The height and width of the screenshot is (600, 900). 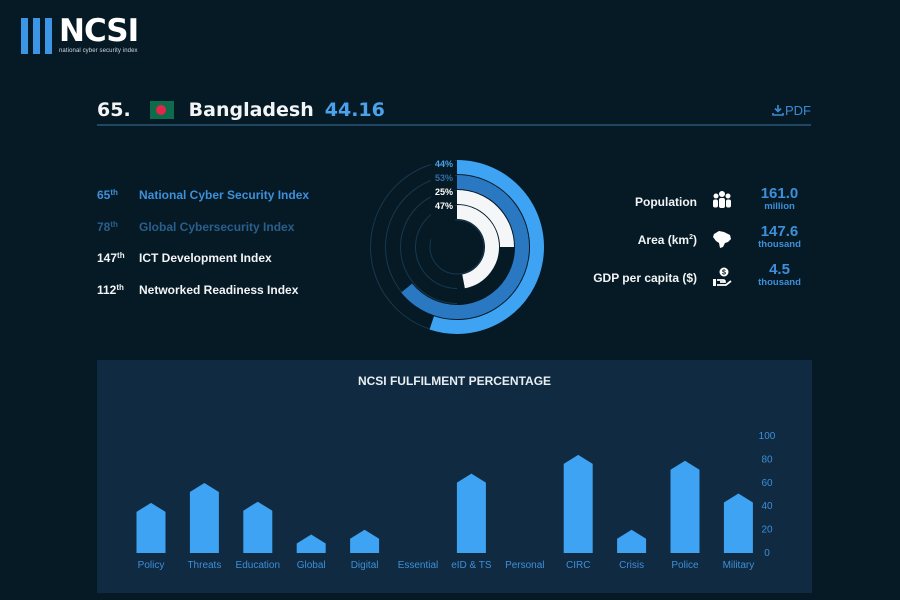 What do you see at coordinates (471, 513) in the screenshot?
I see `bar-eid-ts` at bounding box center [471, 513].